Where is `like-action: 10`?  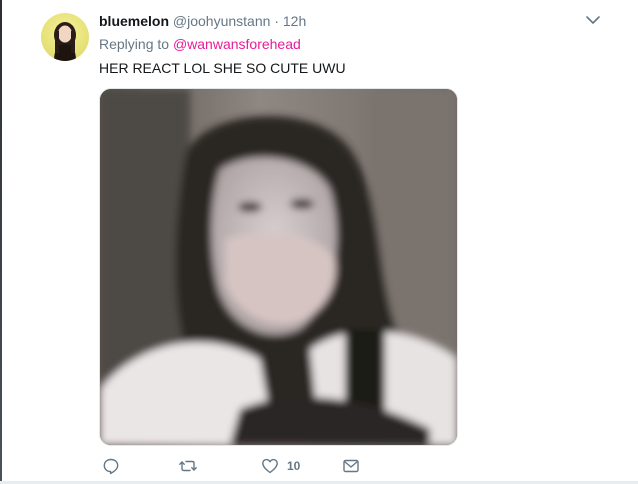 like-action: 10 is located at coordinates (280, 466).